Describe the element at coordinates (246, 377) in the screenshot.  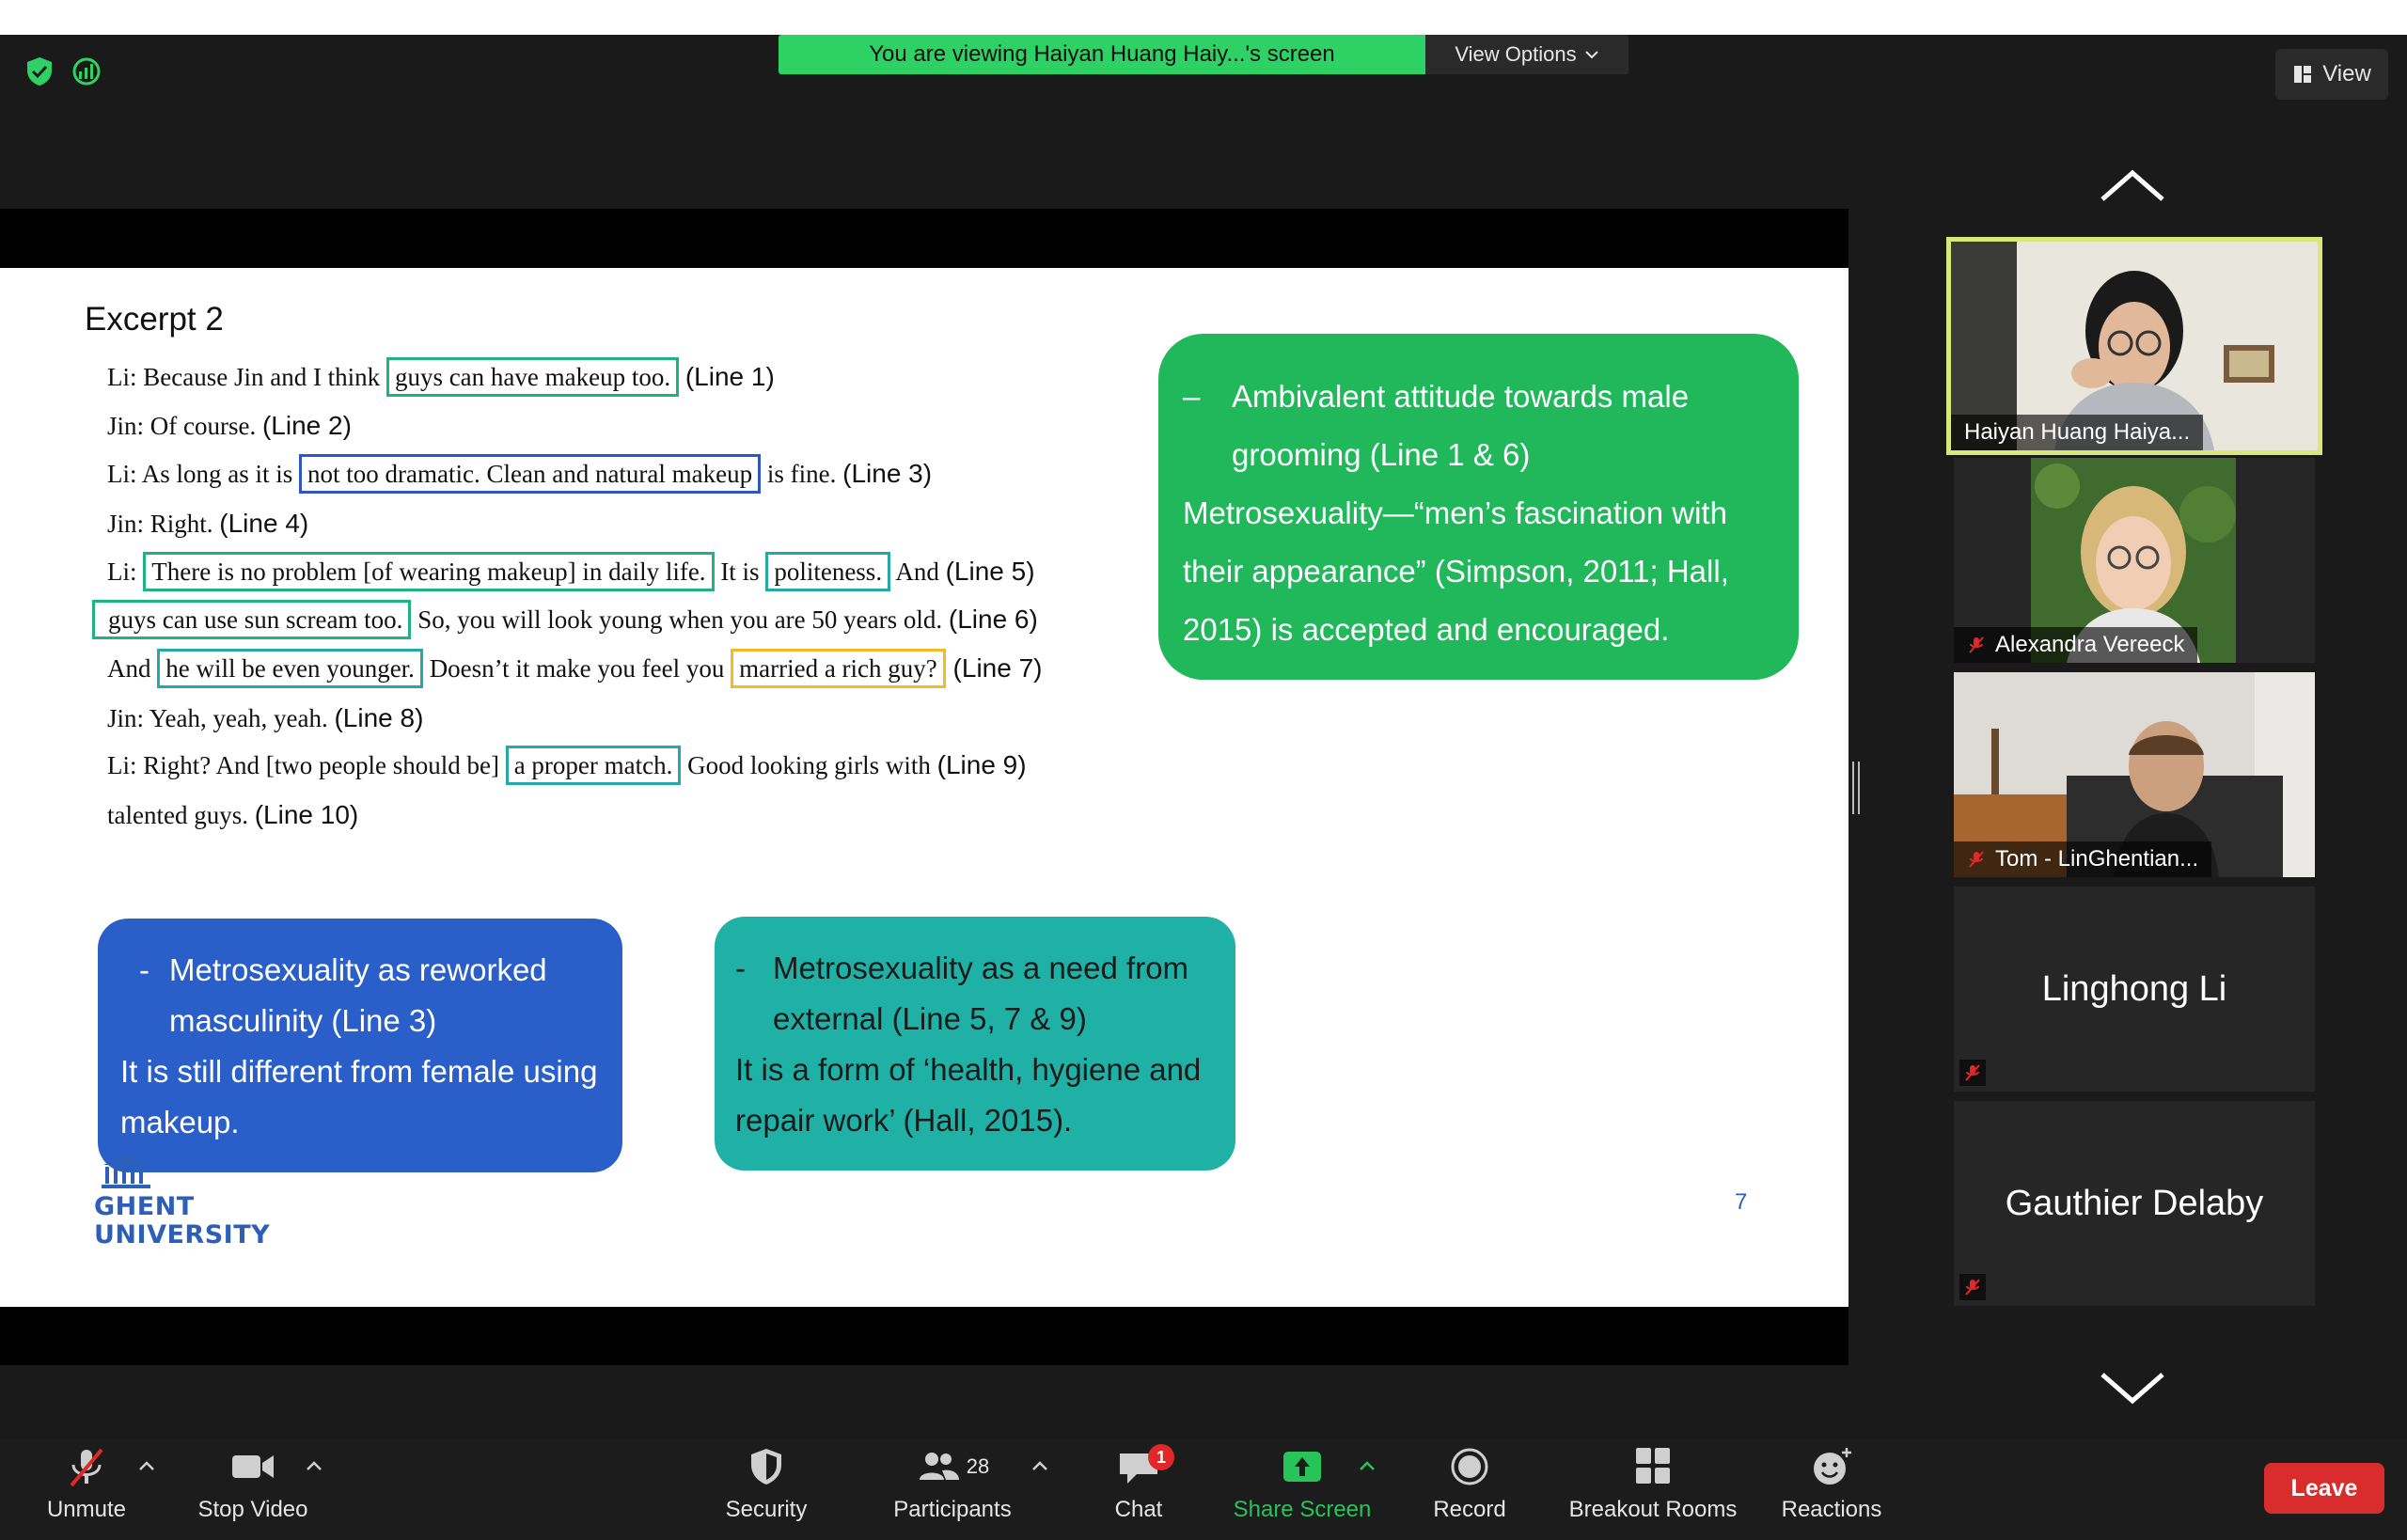
I see `line-text: Li: Because Jin and I think` at that location.